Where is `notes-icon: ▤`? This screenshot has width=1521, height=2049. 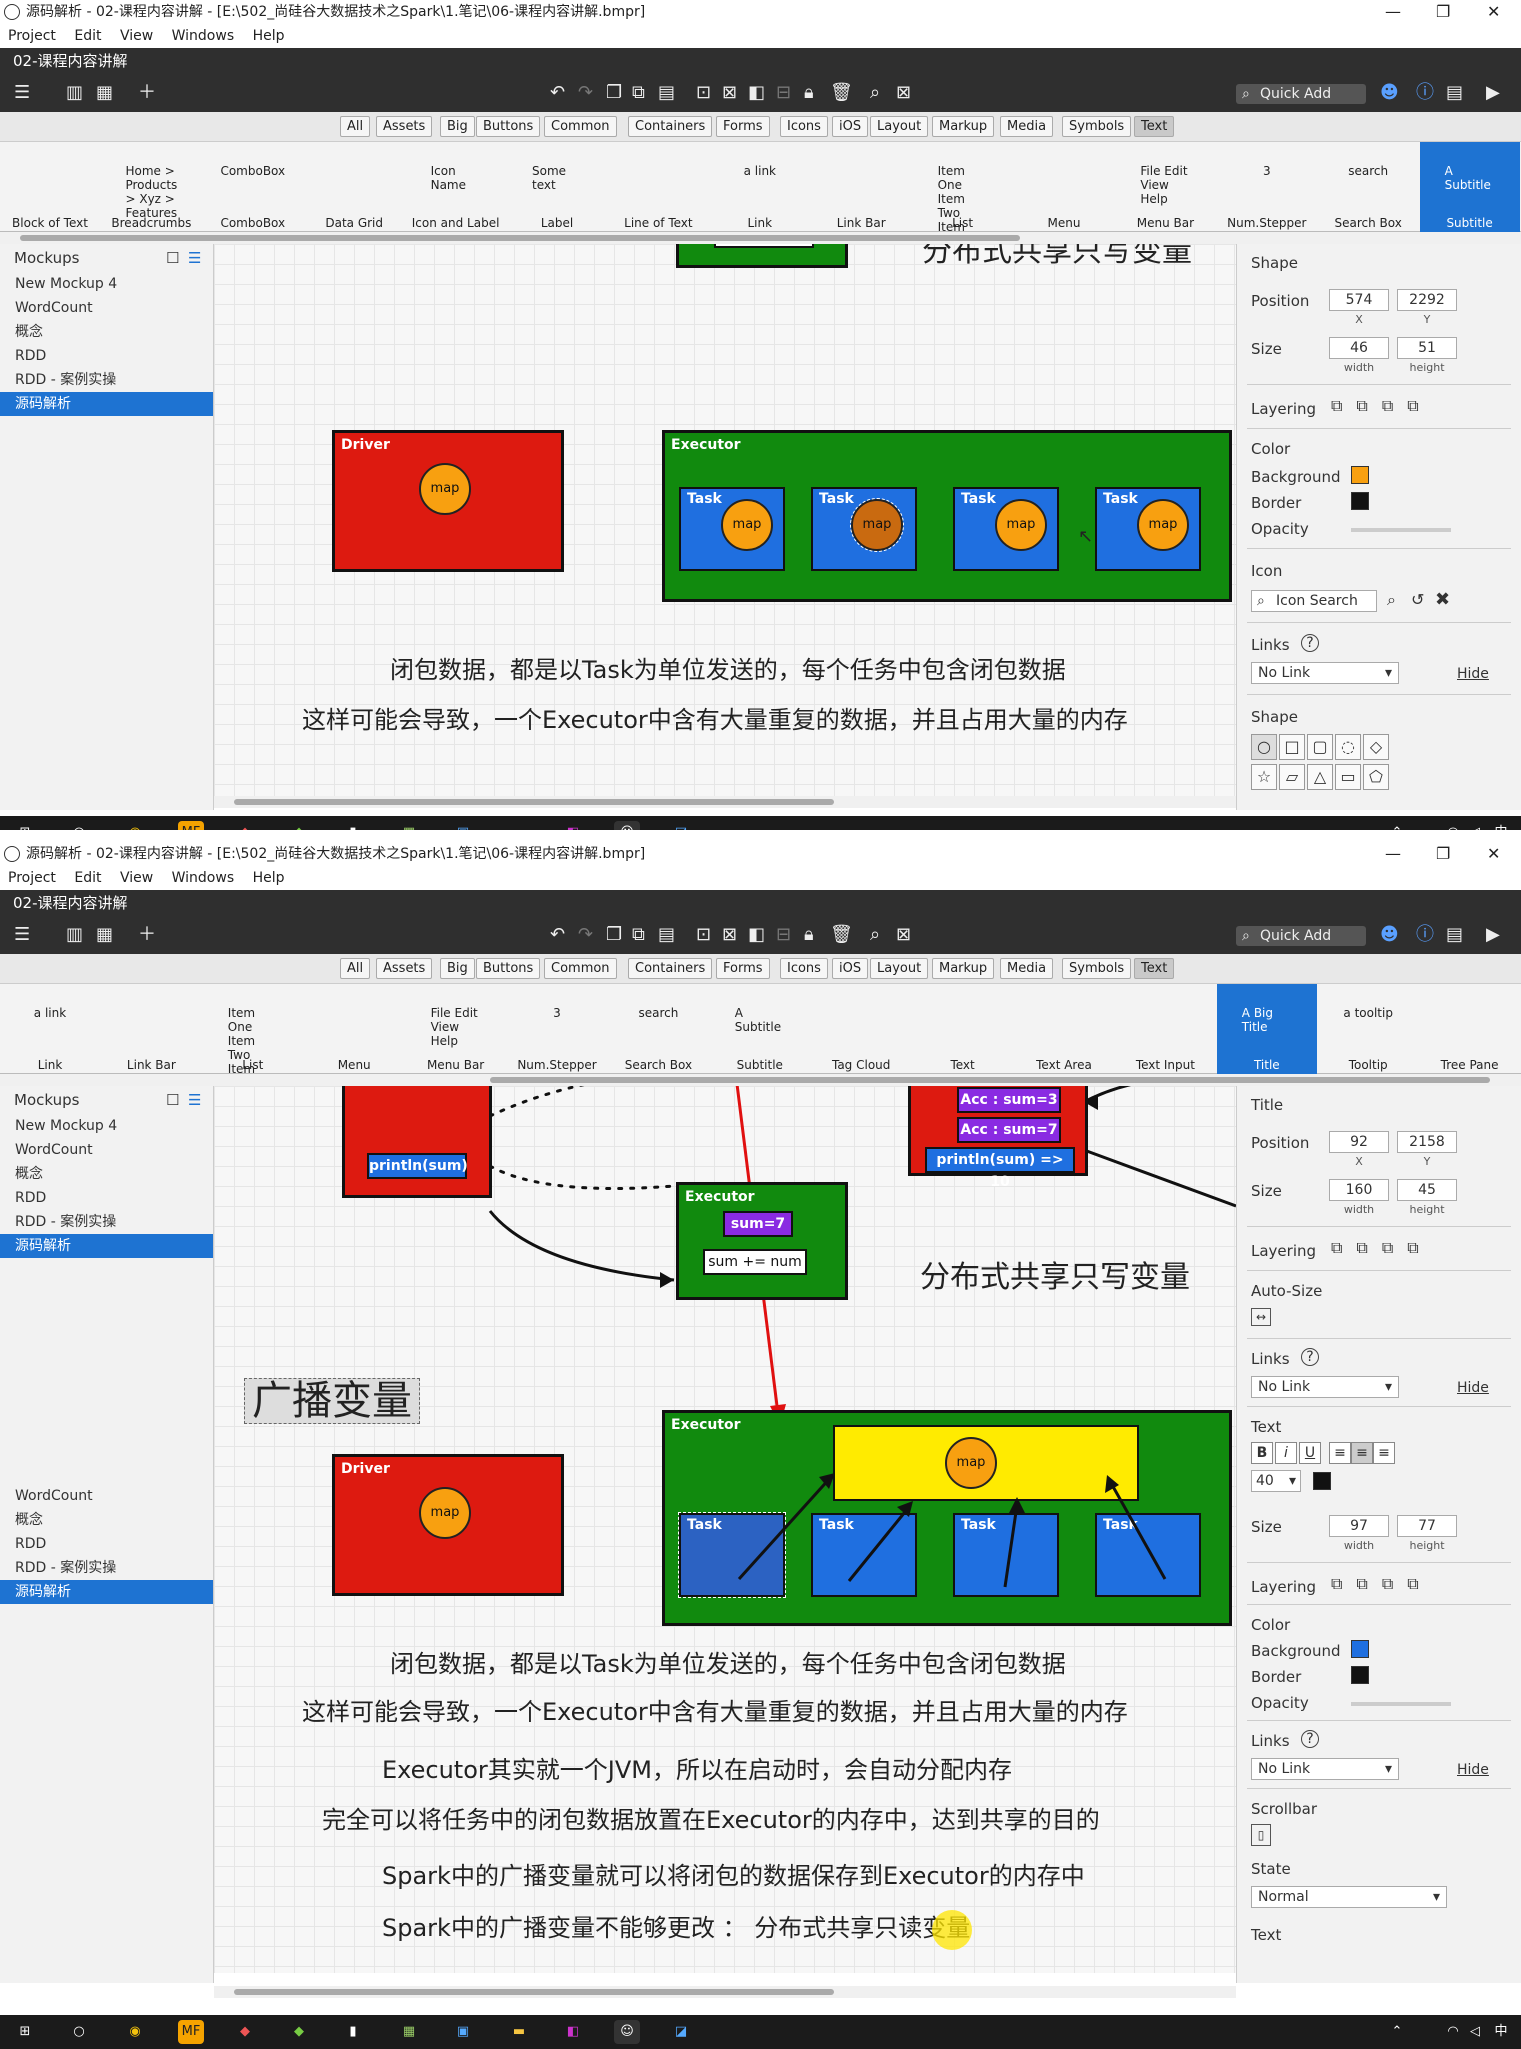
notes-icon: ▤ is located at coordinates (1454, 935).